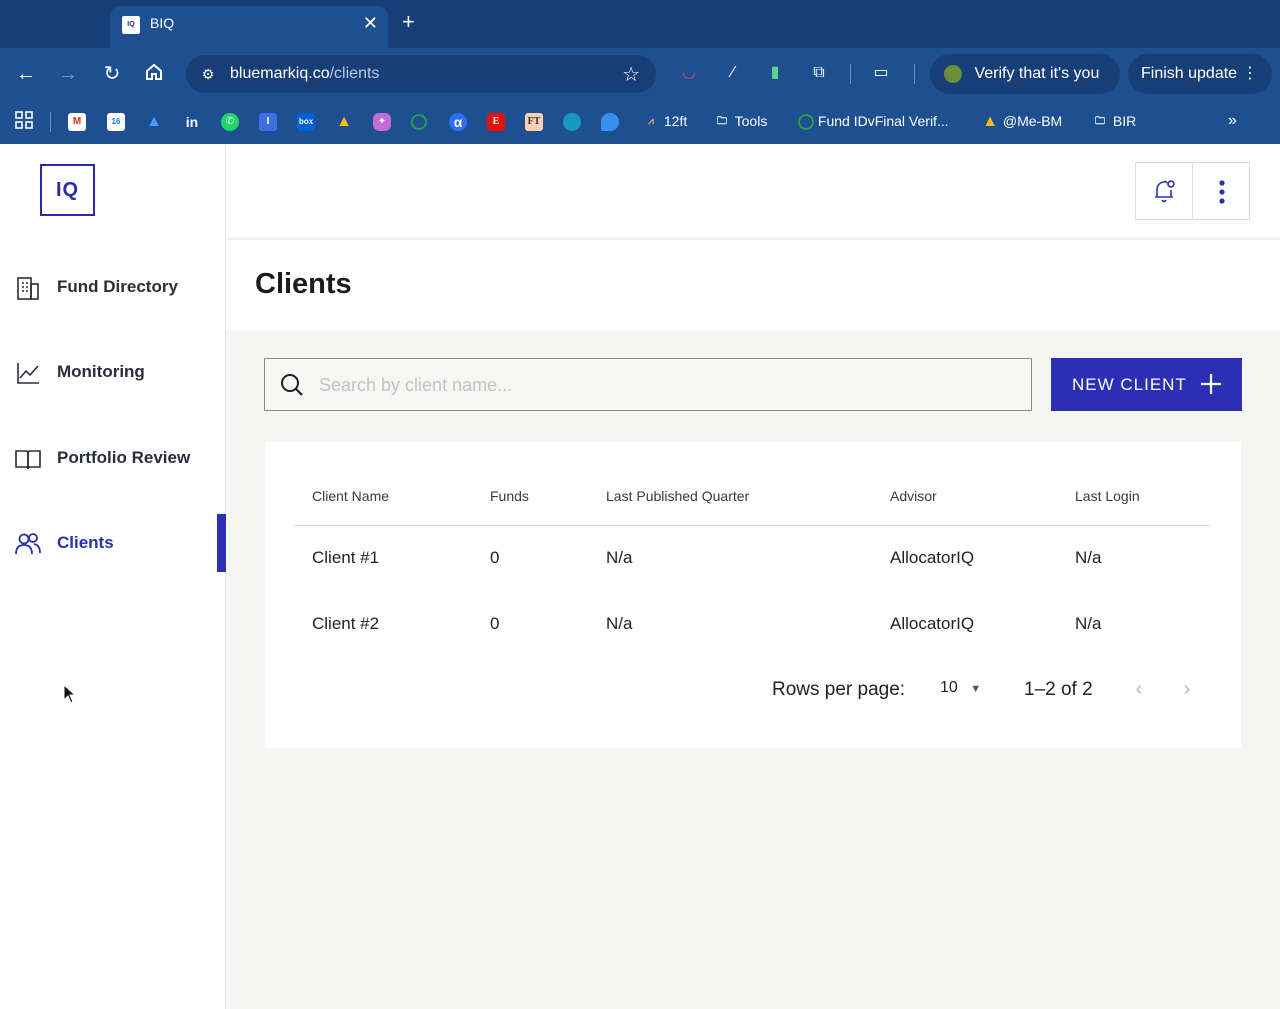  I want to click on browser-tab: IQ BIQ ✕, so click(249, 27).